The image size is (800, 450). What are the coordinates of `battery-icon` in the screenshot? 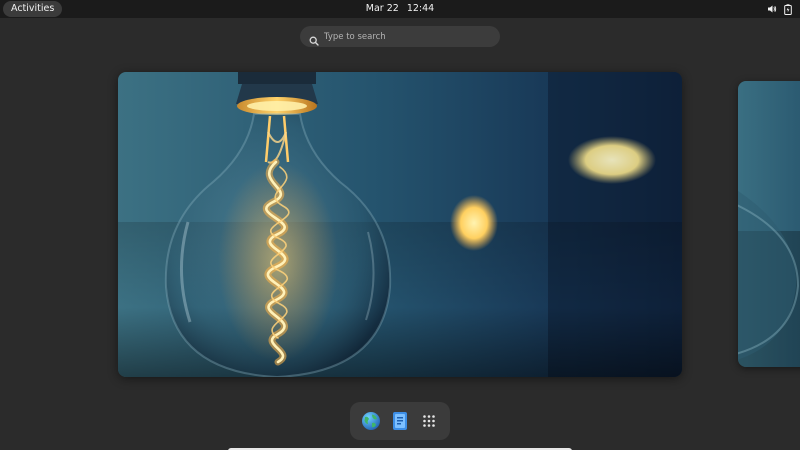 It's located at (788, 9).